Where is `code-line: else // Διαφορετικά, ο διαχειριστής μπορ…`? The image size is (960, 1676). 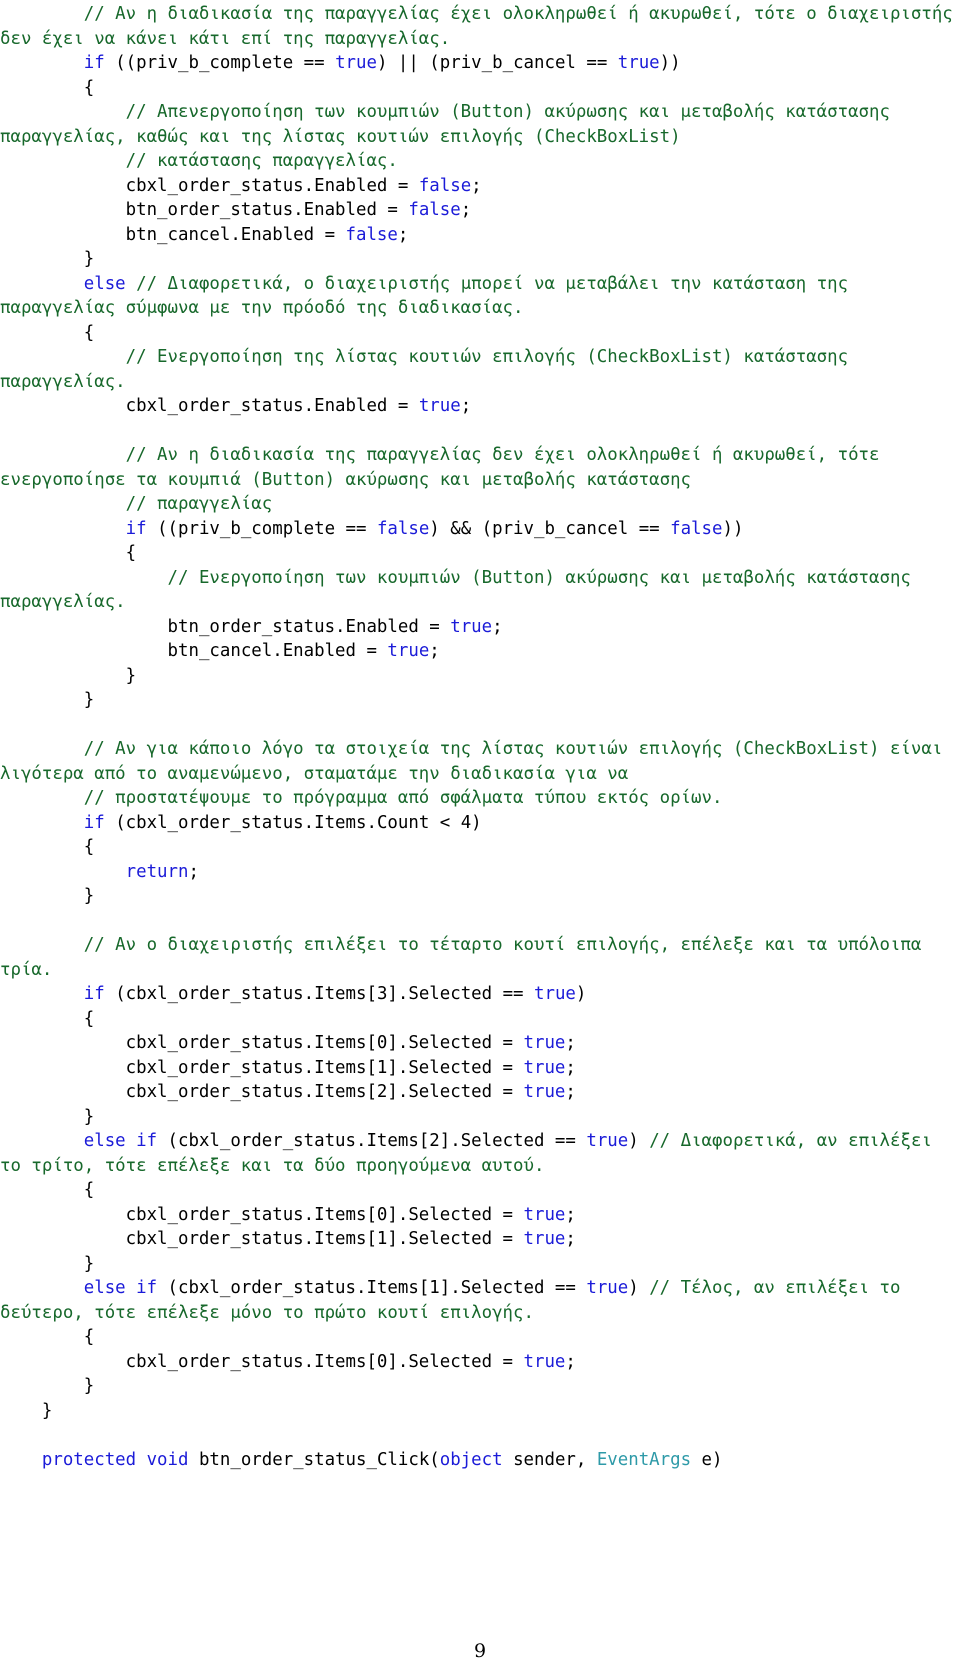 code-line: else // Διαφορετικά, ο διαχειριστής μπορ… is located at coordinates (478, 296).